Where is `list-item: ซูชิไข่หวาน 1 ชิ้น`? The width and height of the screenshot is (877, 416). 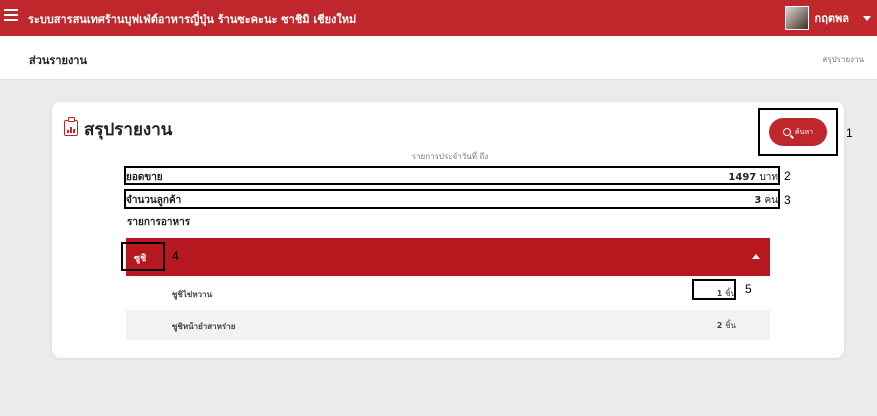
list-item: ซูชิไข่หวาน 1 ชิ้น is located at coordinates (448, 293).